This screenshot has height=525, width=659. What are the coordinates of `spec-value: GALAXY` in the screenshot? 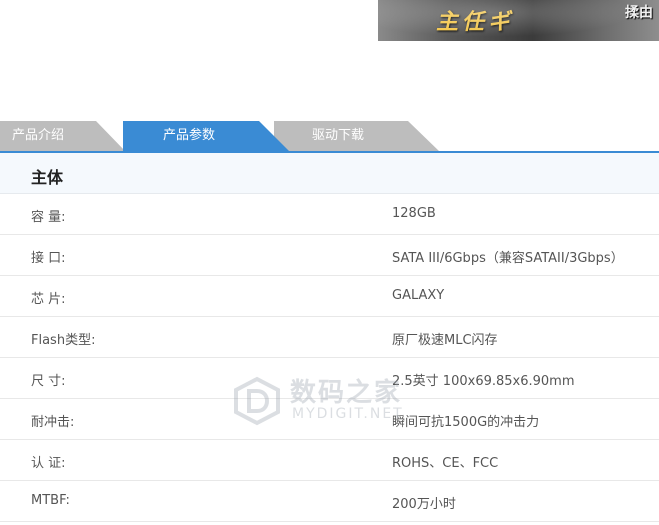 It's located at (418, 295).